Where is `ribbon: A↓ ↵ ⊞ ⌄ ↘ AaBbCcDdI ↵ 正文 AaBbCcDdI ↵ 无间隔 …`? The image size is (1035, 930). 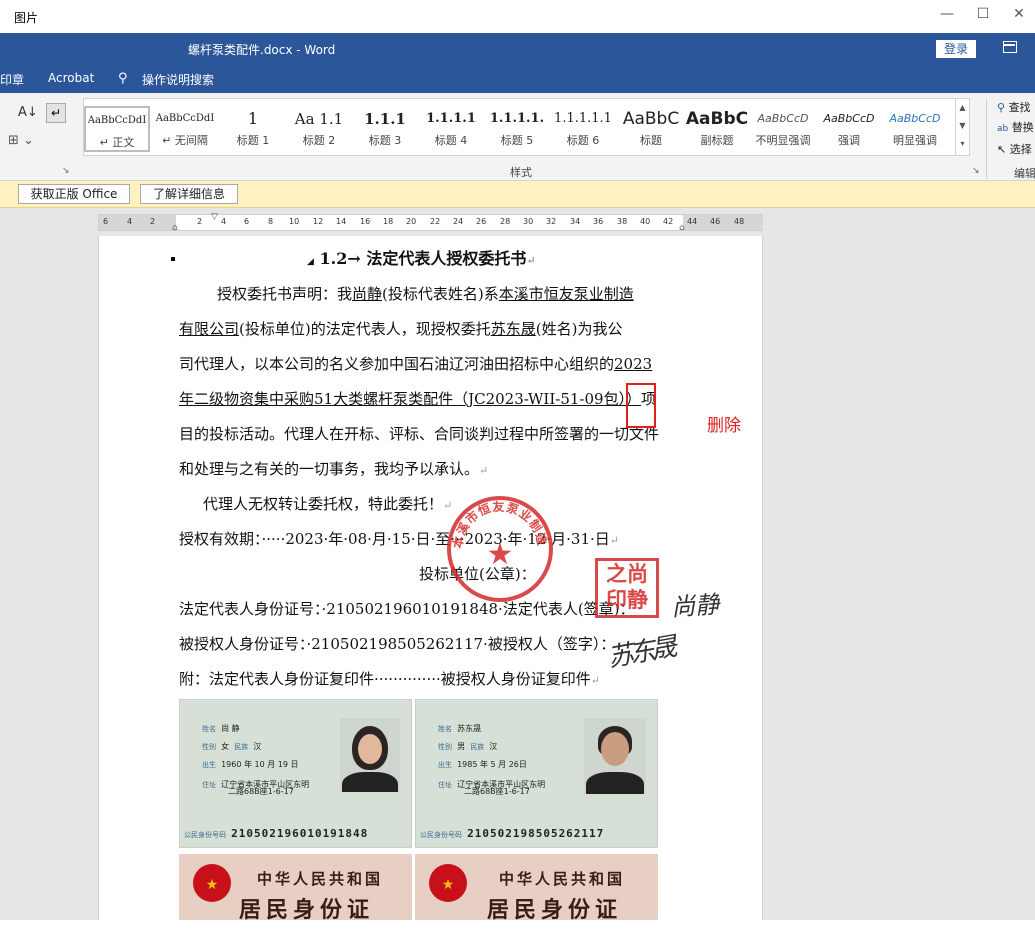
ribbon: A↓ ↵ ⊞ ⌄ ↘ AaBbCcDdI ↵ 正文 AaBbCcDdI ↵ 无间隔 … is located at coordinates (517, 137).